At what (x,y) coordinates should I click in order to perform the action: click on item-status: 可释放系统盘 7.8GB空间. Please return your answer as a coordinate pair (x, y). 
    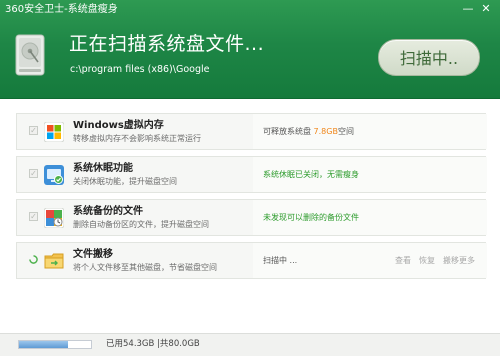
    Looking at the image, I should click on (308, 132).